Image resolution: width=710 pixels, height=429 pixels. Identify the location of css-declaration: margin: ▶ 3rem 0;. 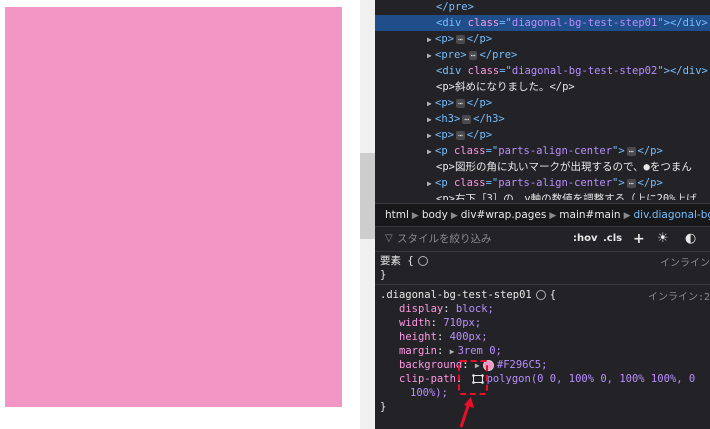
(450, 351).